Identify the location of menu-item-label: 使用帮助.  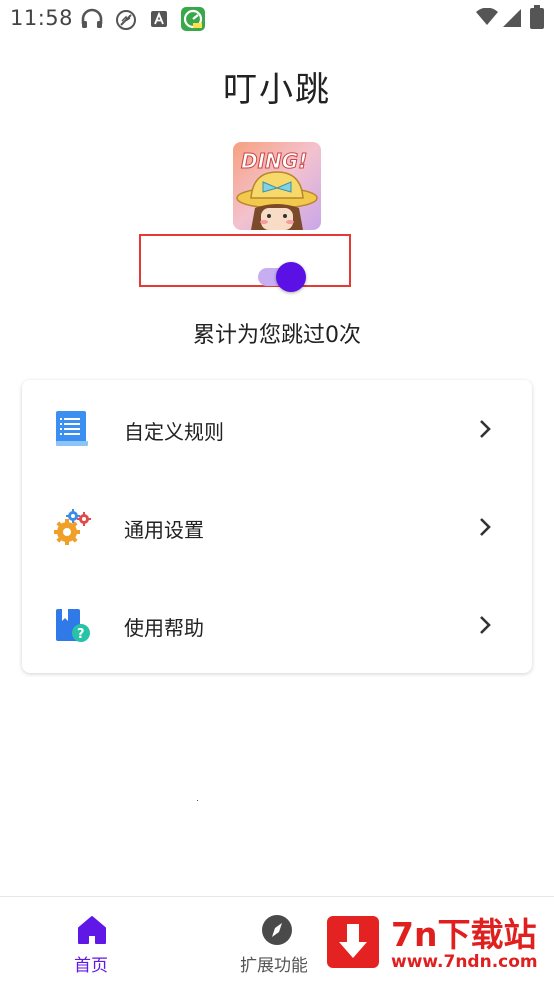
(164, 628).